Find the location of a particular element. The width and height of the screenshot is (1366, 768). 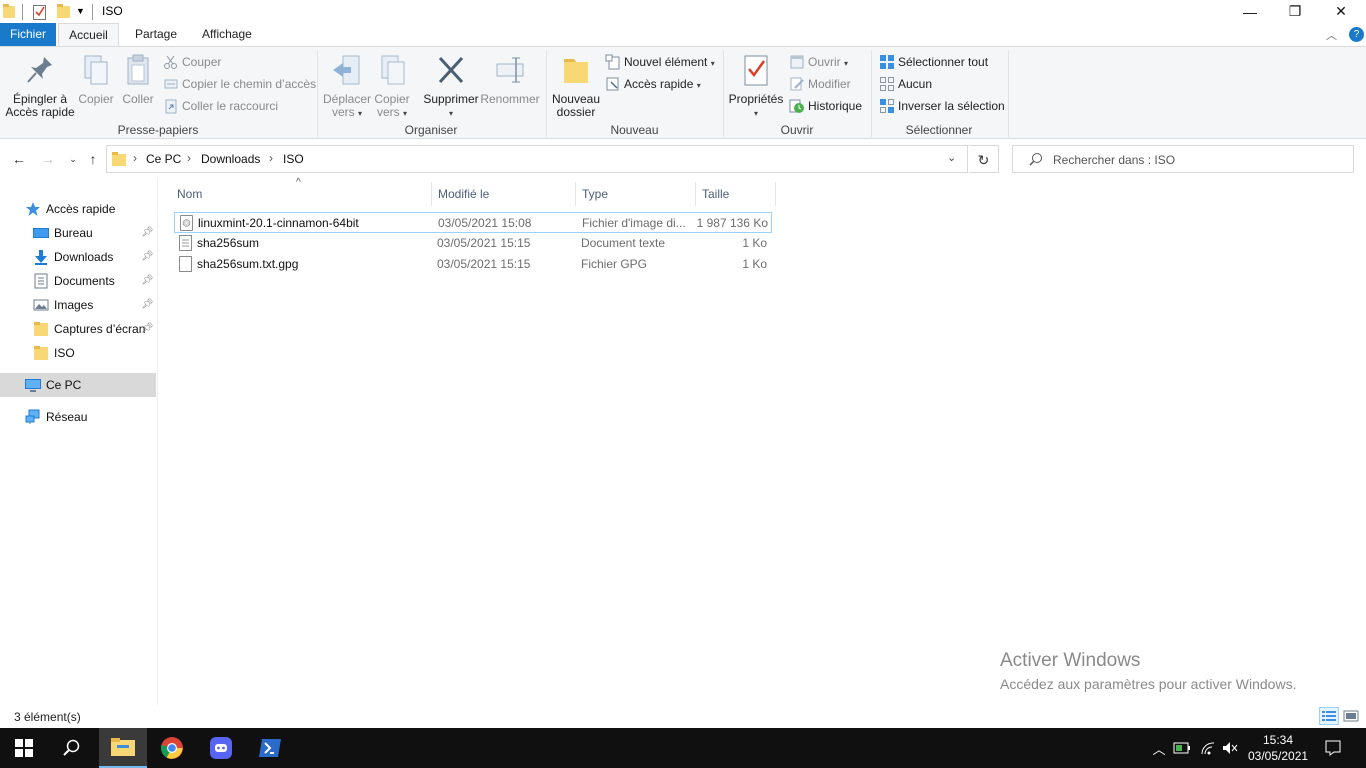

nav-this-pc-label: Ce PC is located at coordinates (64, 385).